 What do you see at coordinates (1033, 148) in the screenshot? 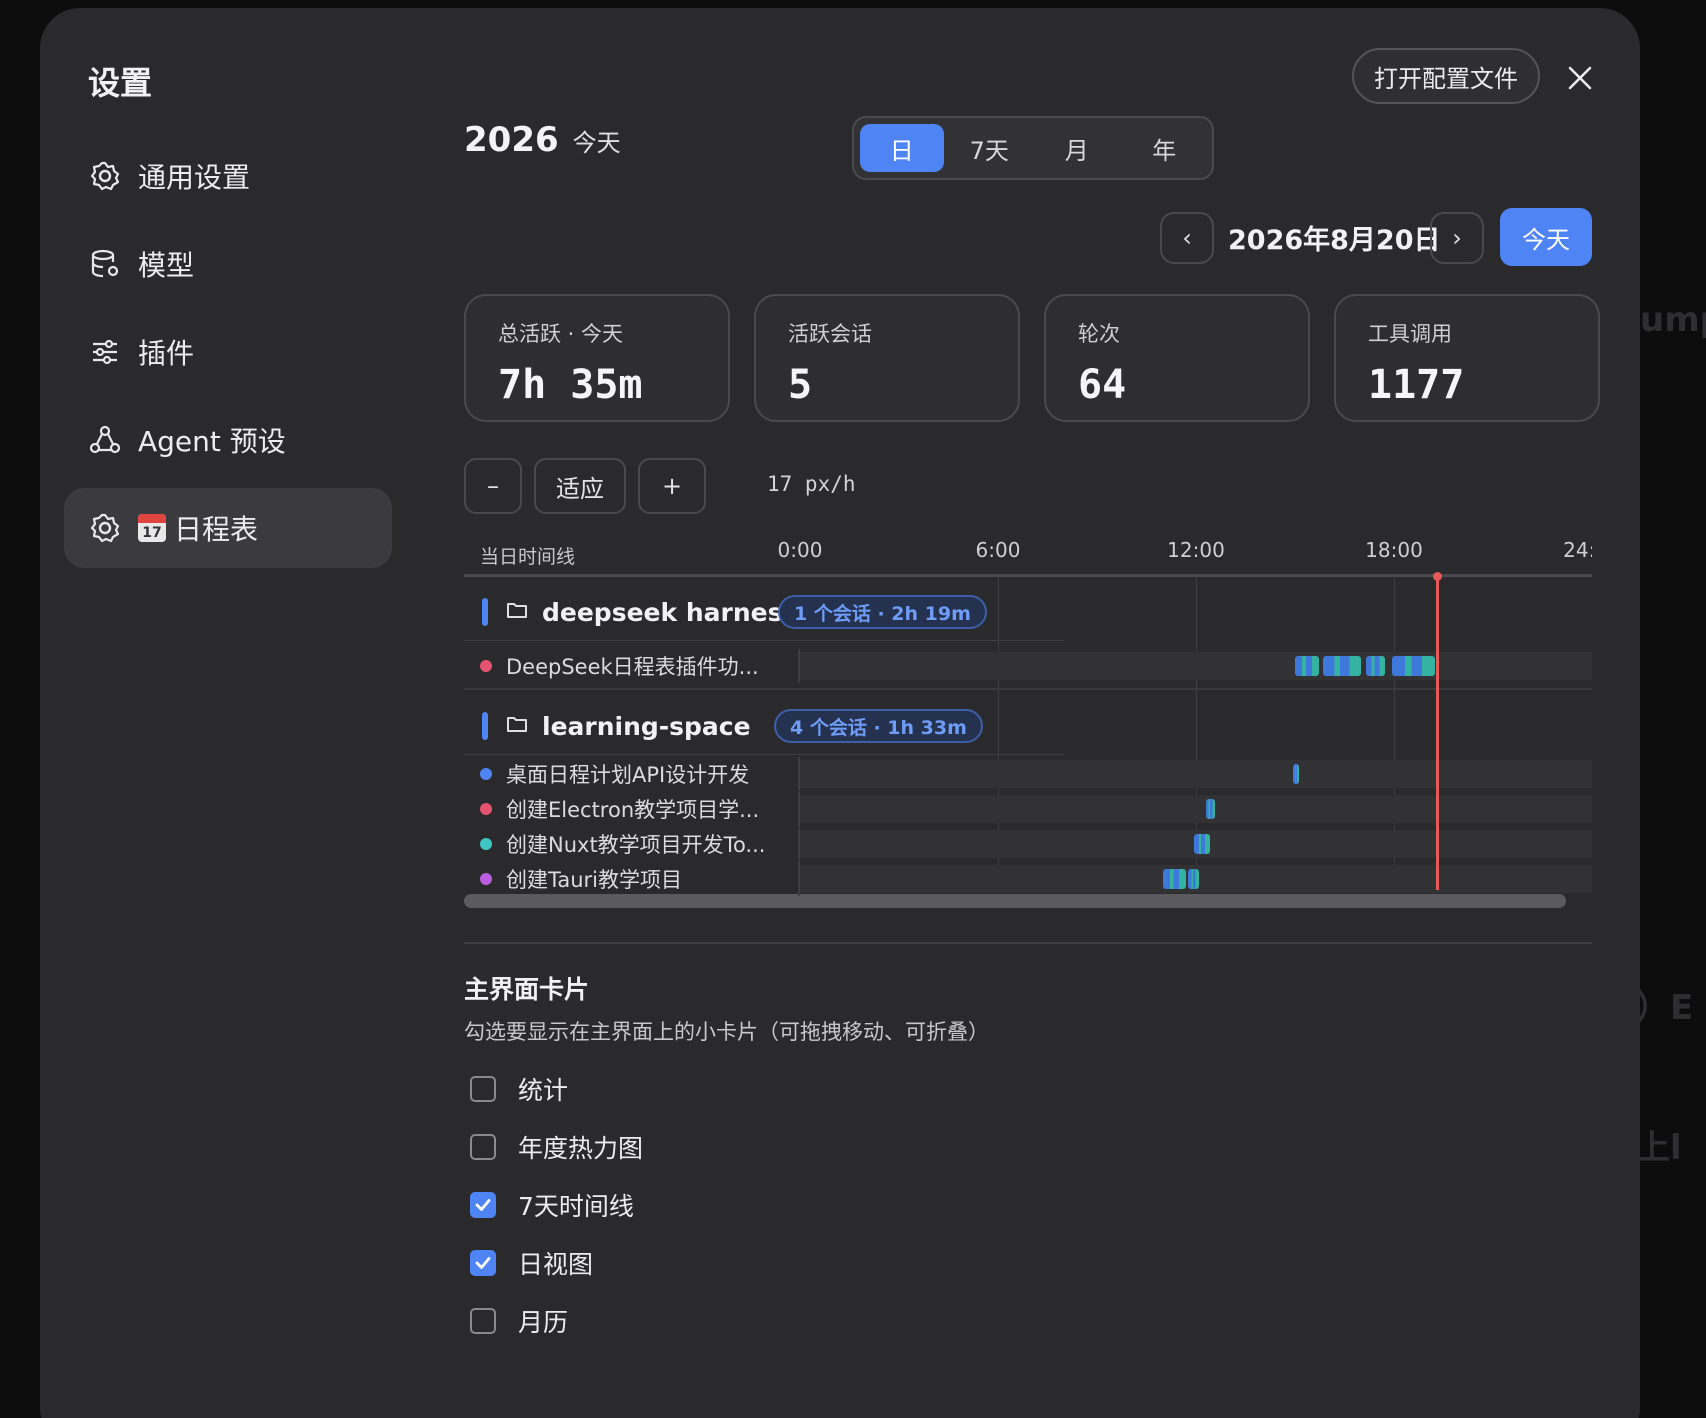
I see `range-tabs: 日 7天 月 年` at bounding box center [1033, 148].